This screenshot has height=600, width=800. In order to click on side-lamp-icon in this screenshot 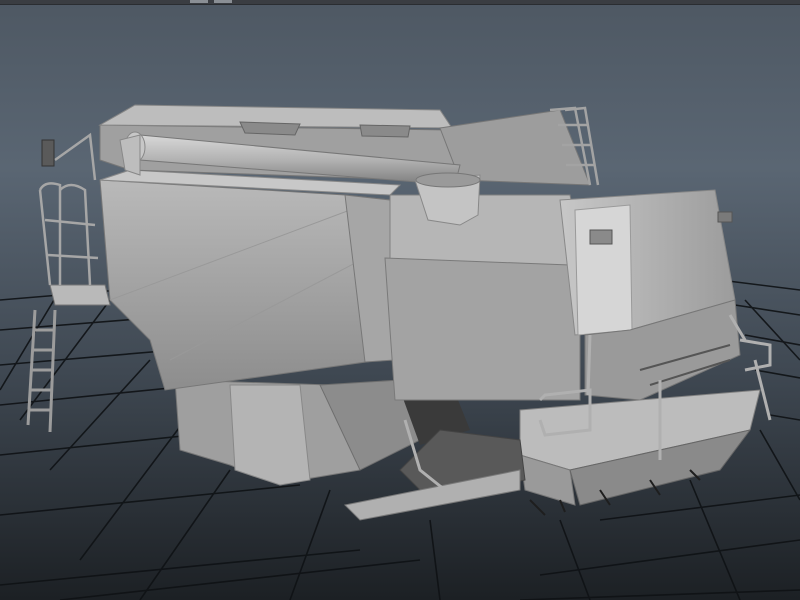, I will do `click(725, 217)`.